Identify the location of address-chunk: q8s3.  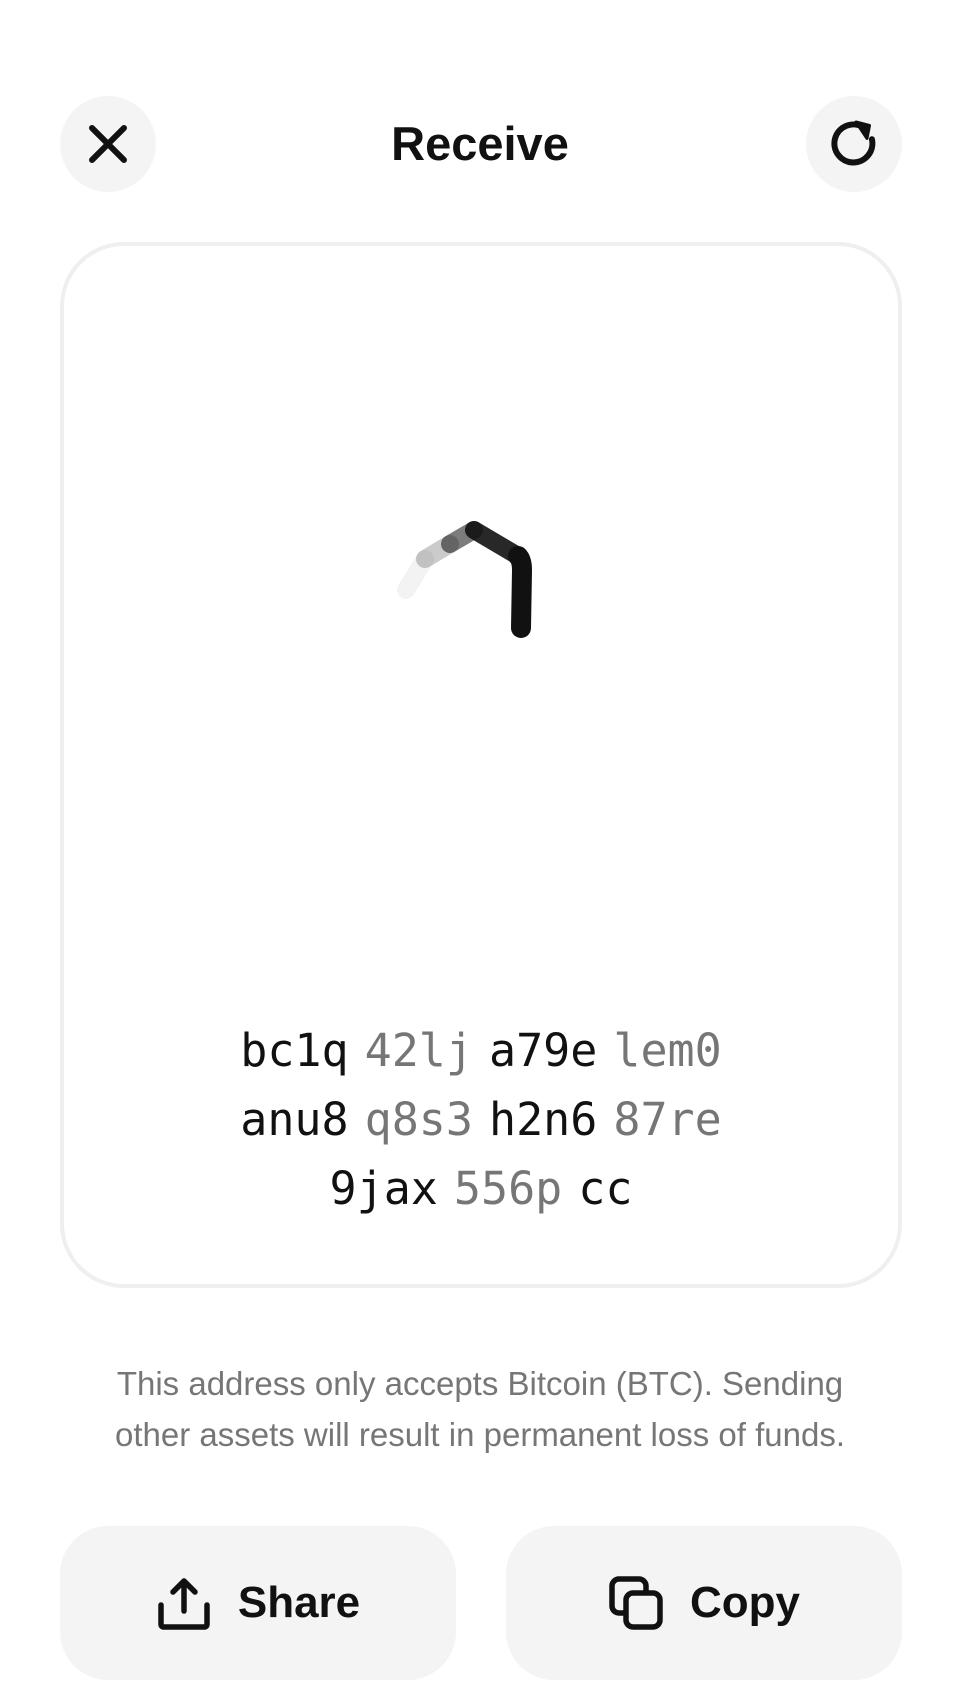
(418, 1119).